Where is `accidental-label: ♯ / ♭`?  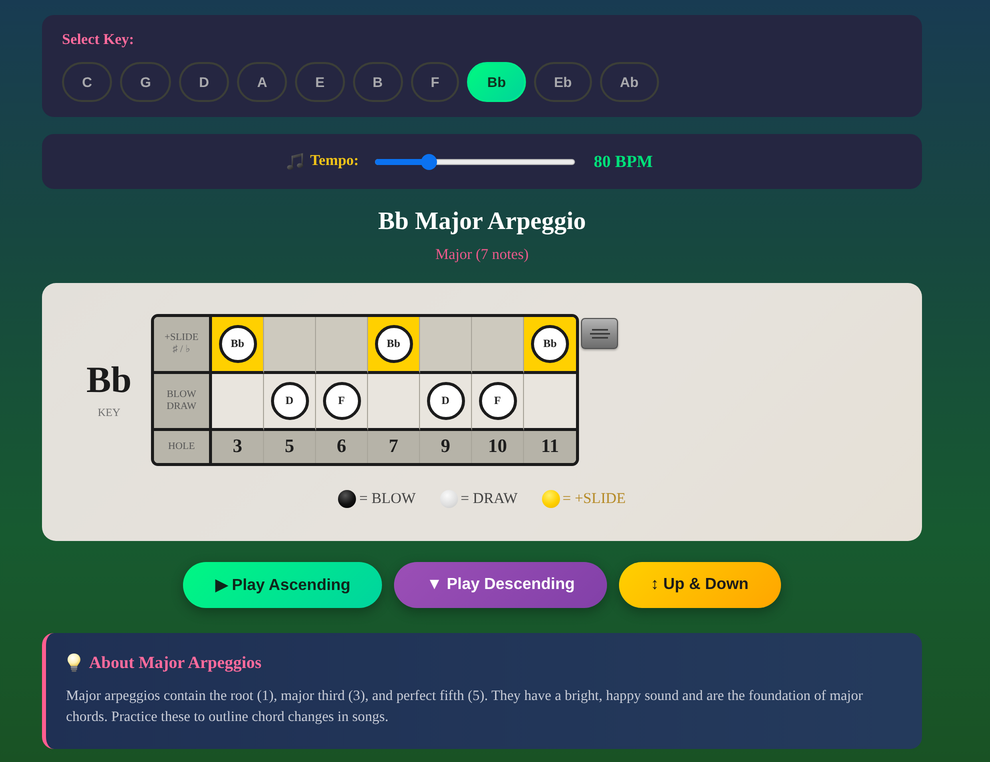
accidental-label: ♯ / ♭ is located at coordinates (181, 350).